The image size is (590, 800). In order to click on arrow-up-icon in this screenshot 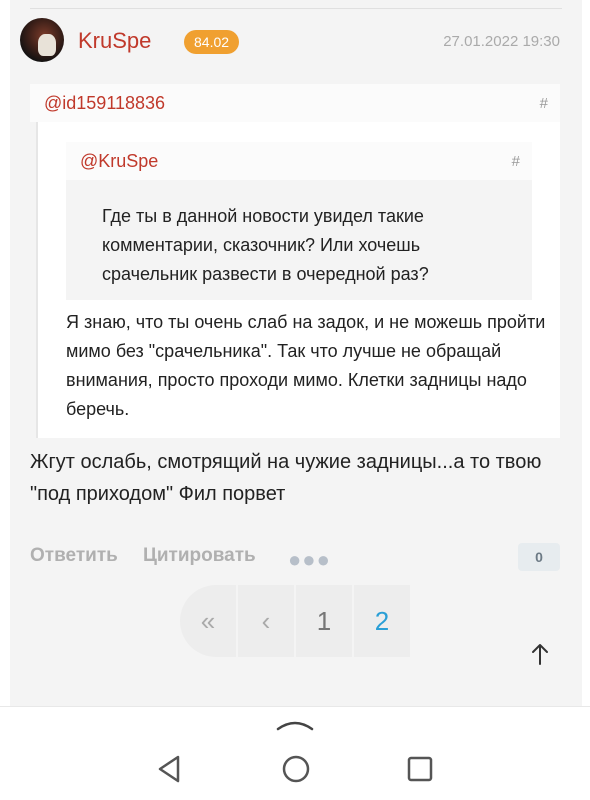, I will do `click(540, 654)`.